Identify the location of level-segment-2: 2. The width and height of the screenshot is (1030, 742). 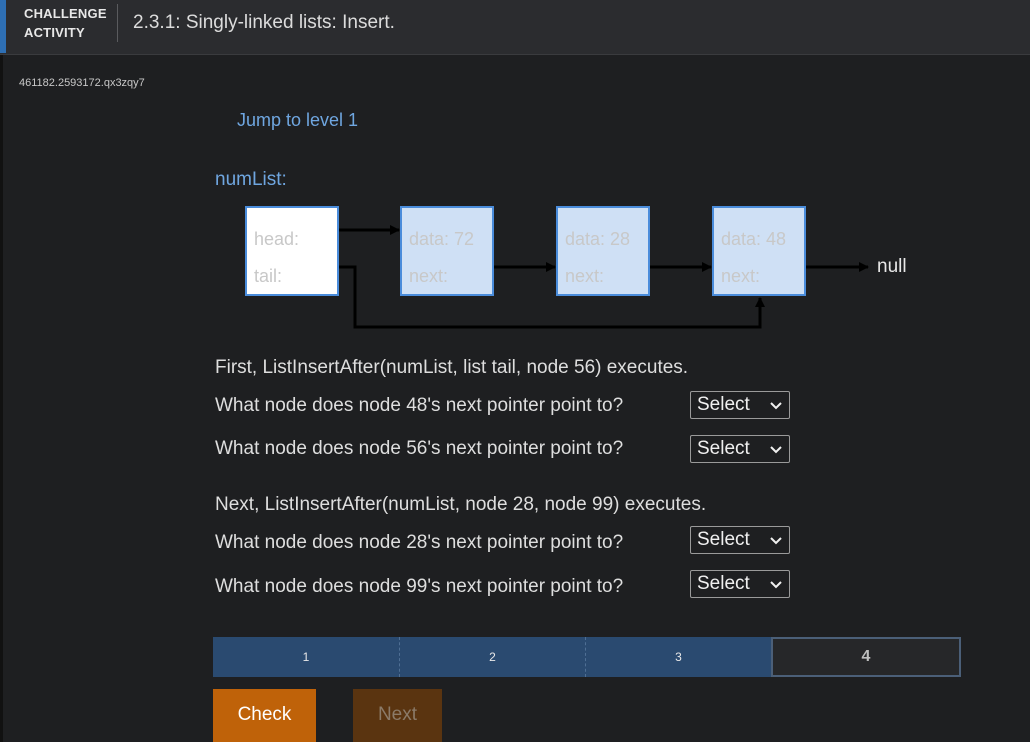
(493, 657).